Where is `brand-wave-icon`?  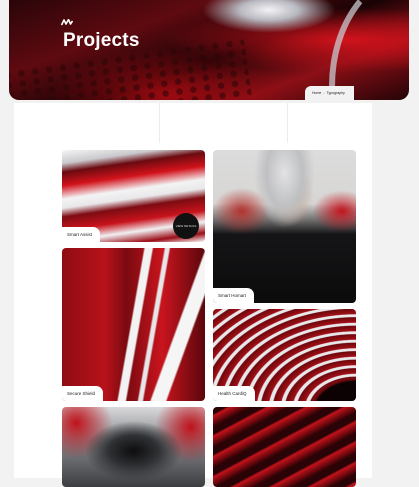 brand-wave-icon is located at coordinates (67, 22).